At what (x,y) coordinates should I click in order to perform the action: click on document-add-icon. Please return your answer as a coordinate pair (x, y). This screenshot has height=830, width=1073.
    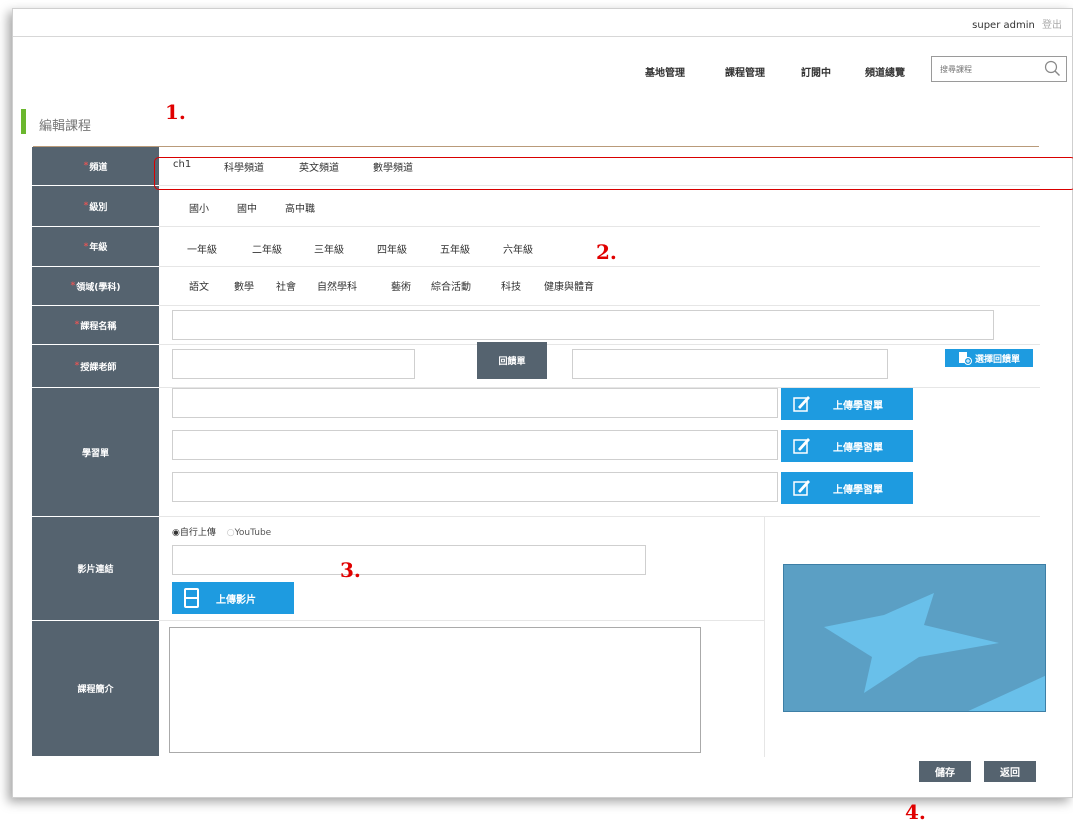
    Looking at the image, I should click on (965, 358).